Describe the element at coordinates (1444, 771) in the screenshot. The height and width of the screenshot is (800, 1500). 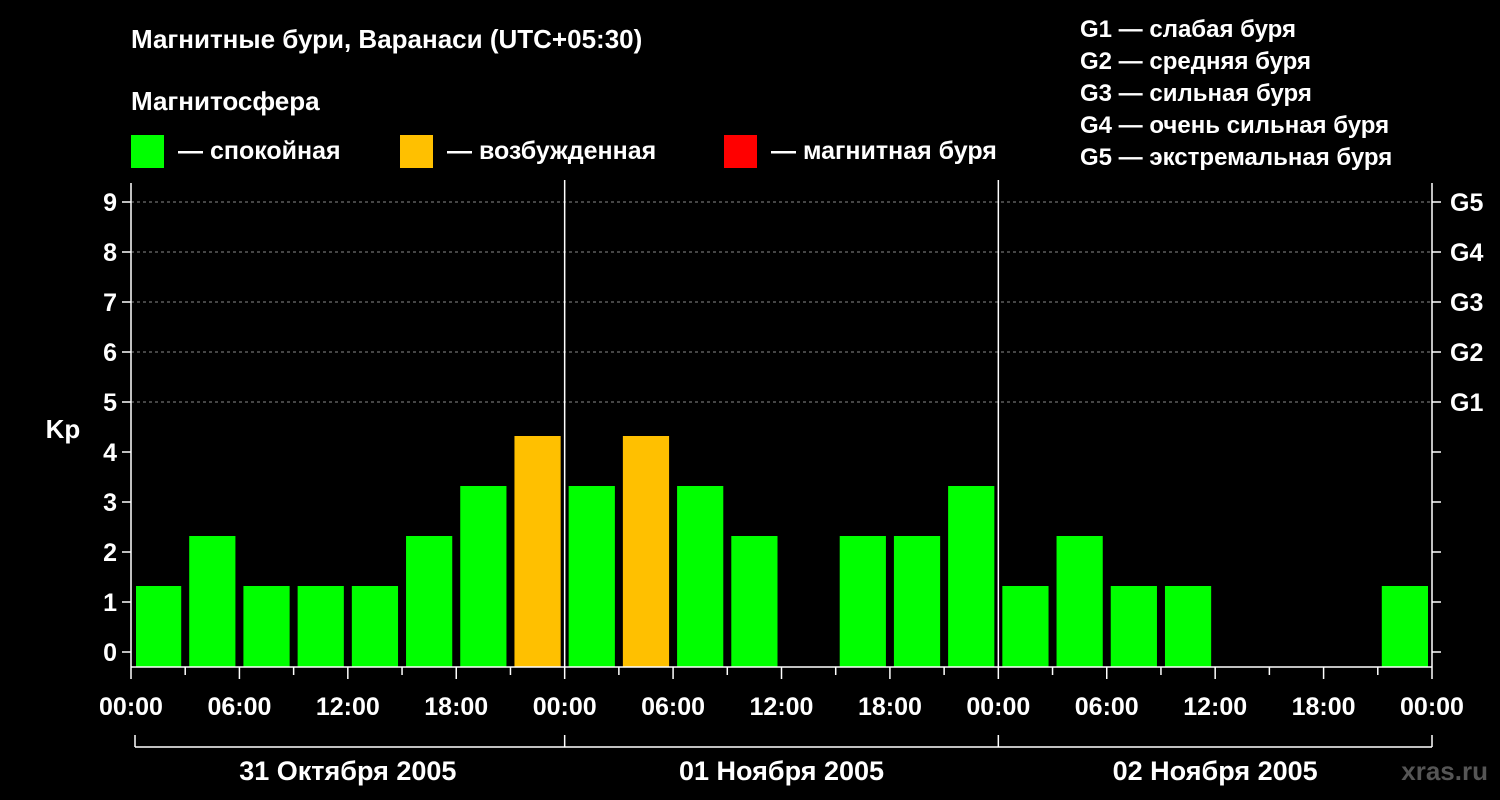
I see `watermark: xras.ru` at that location.